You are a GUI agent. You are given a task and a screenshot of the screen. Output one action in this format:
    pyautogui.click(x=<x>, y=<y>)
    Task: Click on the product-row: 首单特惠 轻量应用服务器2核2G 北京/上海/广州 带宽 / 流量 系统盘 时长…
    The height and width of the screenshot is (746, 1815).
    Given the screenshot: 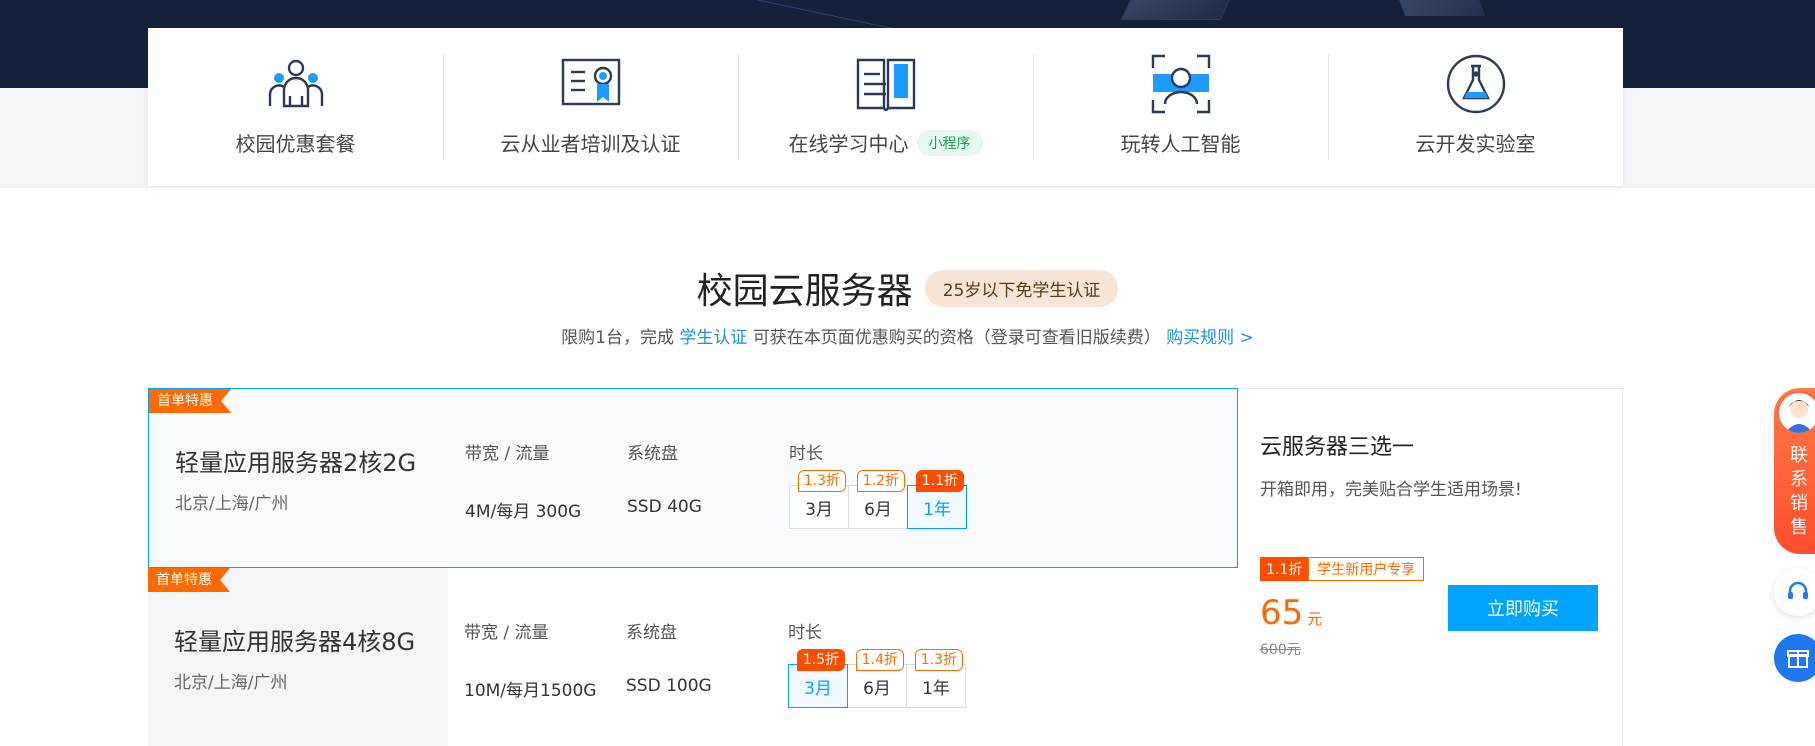 What is the action you would take?
    pyautogui.click(x=693, y=478)
    